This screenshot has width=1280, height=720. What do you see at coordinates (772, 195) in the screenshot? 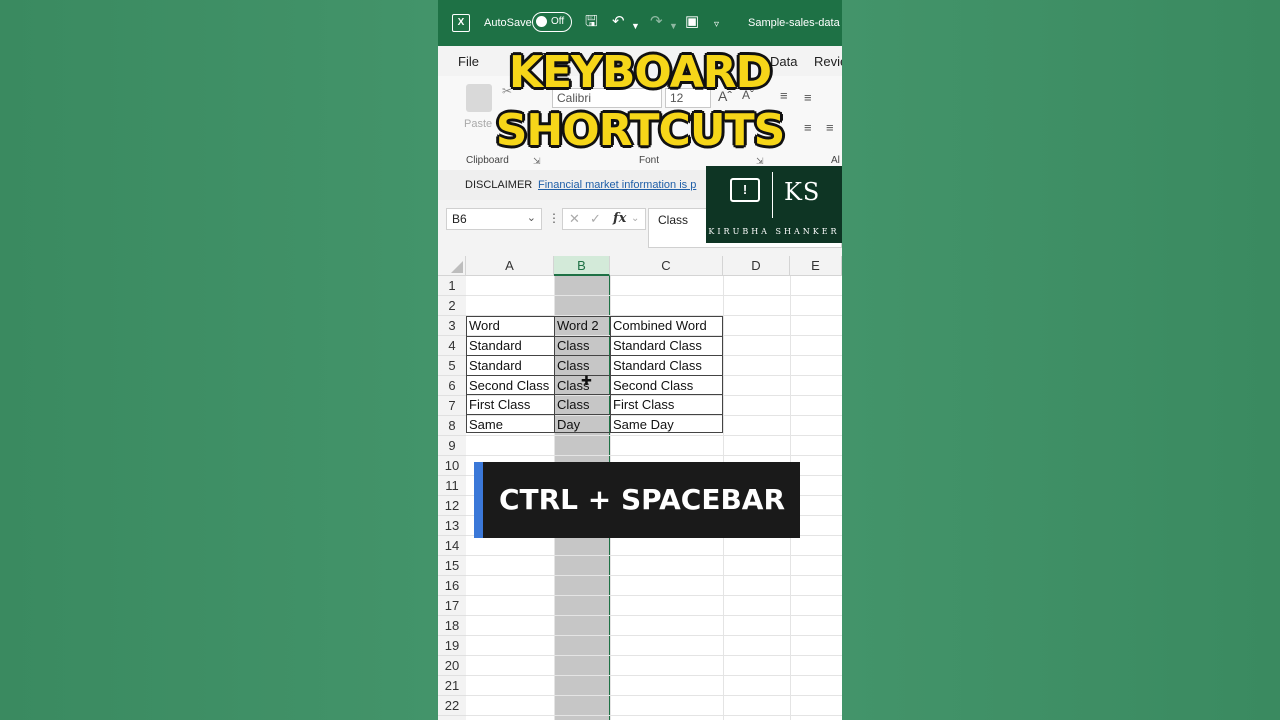
I see `logo-divider` at bounding box center [772, 195].